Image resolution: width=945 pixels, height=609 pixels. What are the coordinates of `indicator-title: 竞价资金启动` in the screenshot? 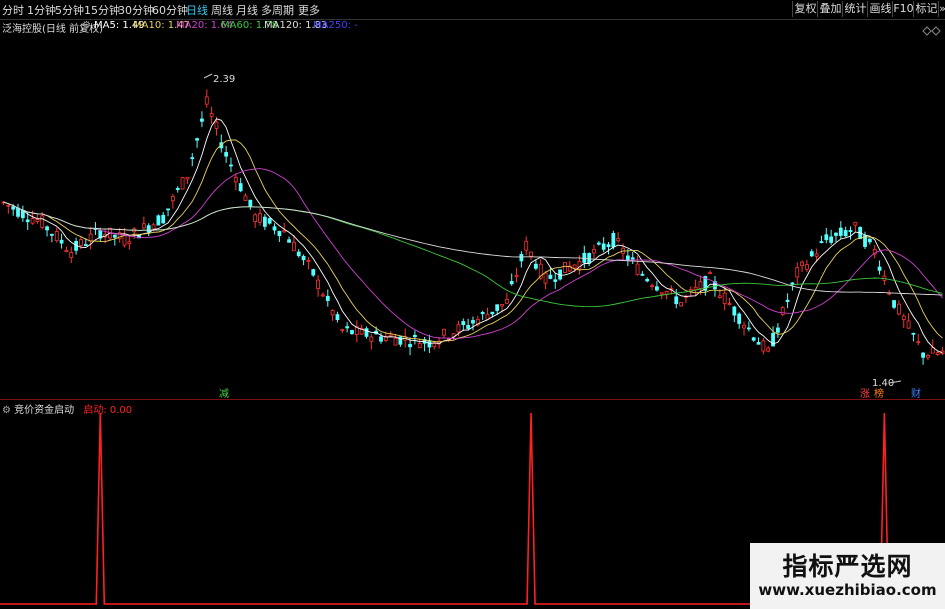 It's located at (44, 410).